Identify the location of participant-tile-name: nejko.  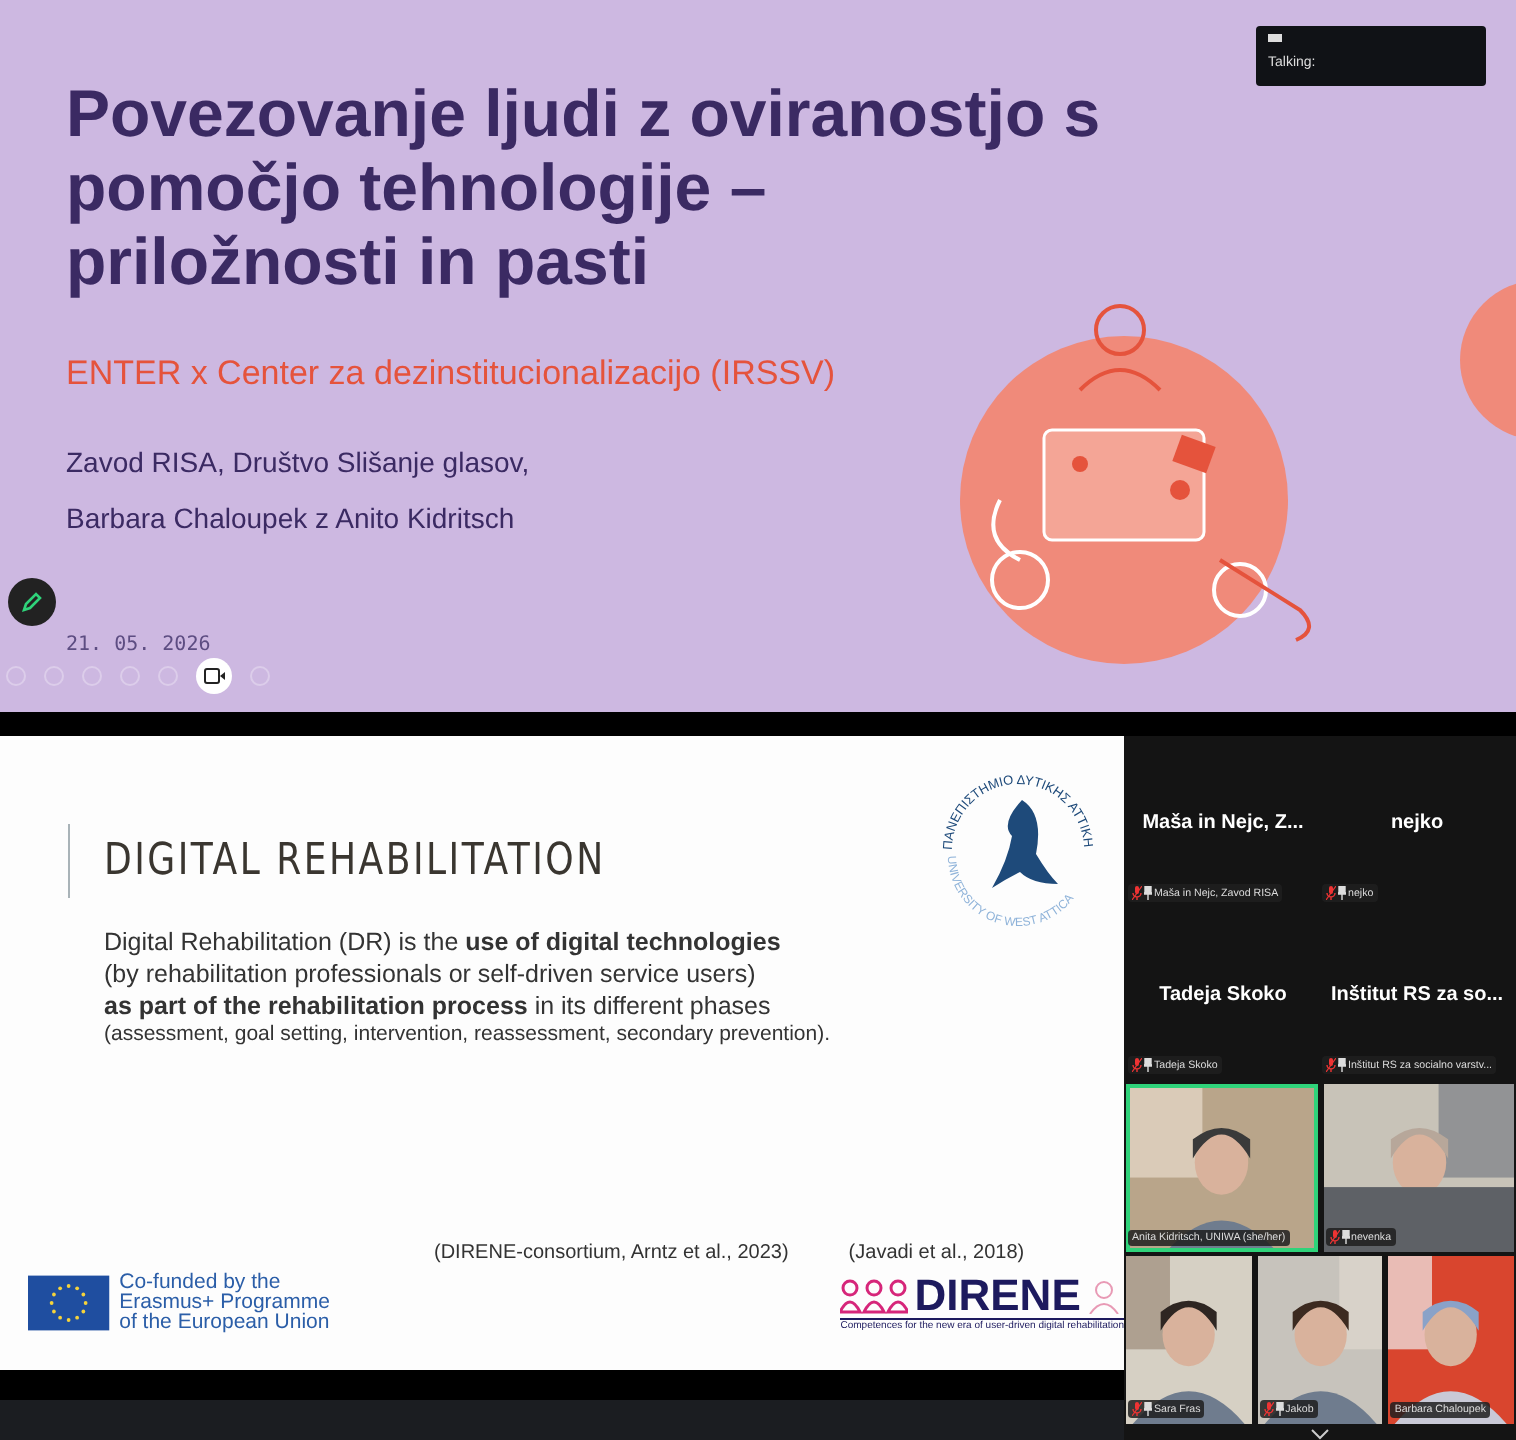
(1417, 822).